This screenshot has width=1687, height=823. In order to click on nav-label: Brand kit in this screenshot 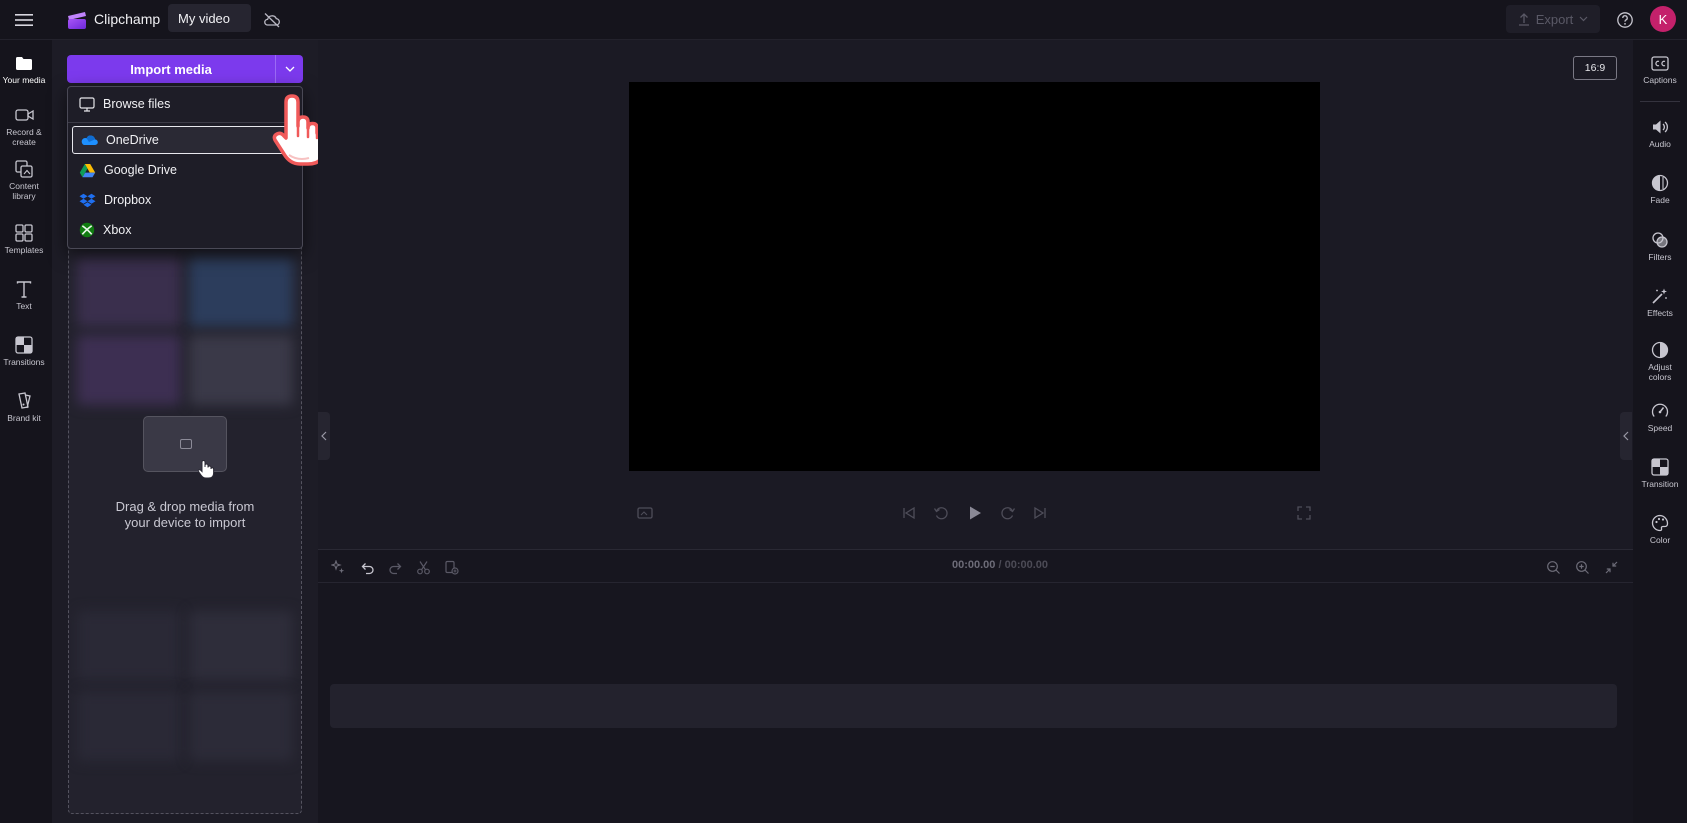, I will do `click(24, 418)`.